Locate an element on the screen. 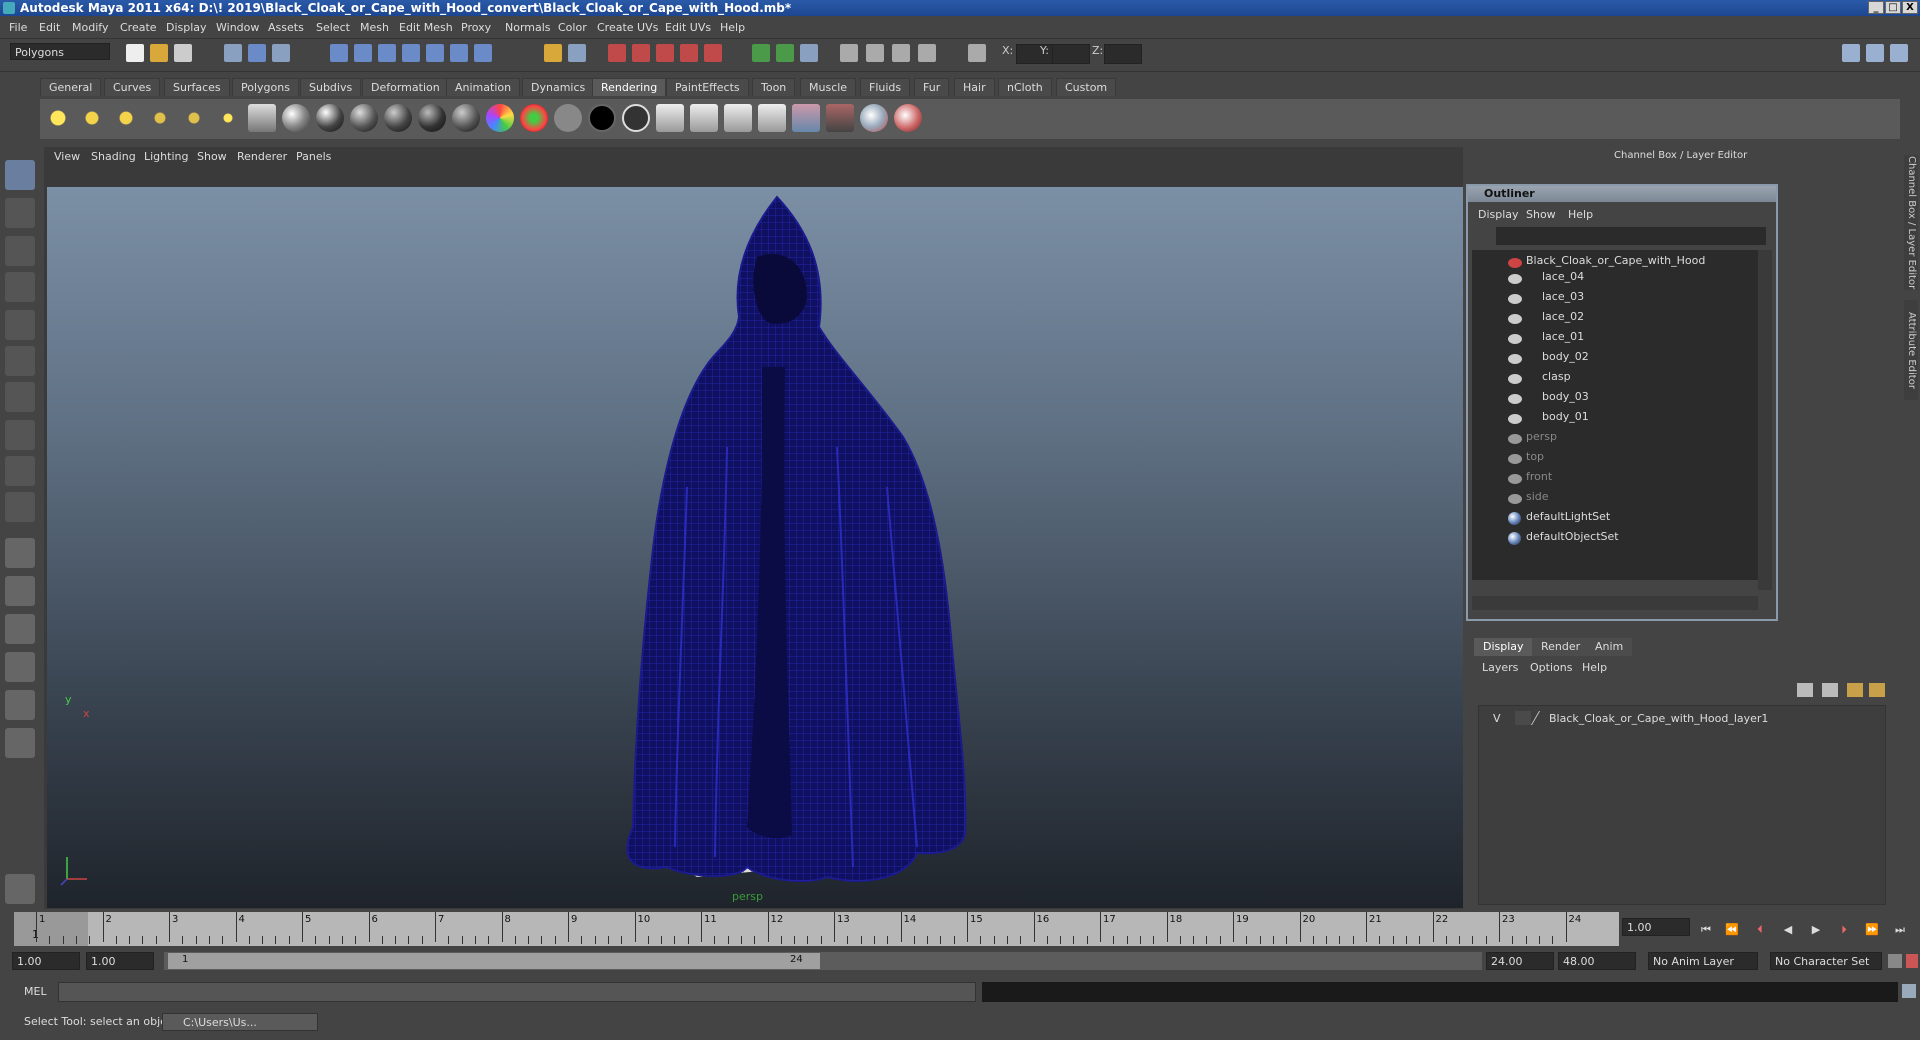 This screenshot has width=1920, height=1040. side-tab-channel-box: Channel Box / Layer Editor is located at coordinates (1911, 222).